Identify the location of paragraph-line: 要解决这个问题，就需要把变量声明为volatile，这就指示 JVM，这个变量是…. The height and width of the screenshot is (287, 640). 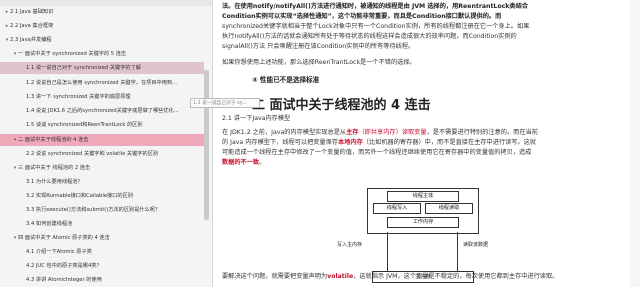
(390, 276).